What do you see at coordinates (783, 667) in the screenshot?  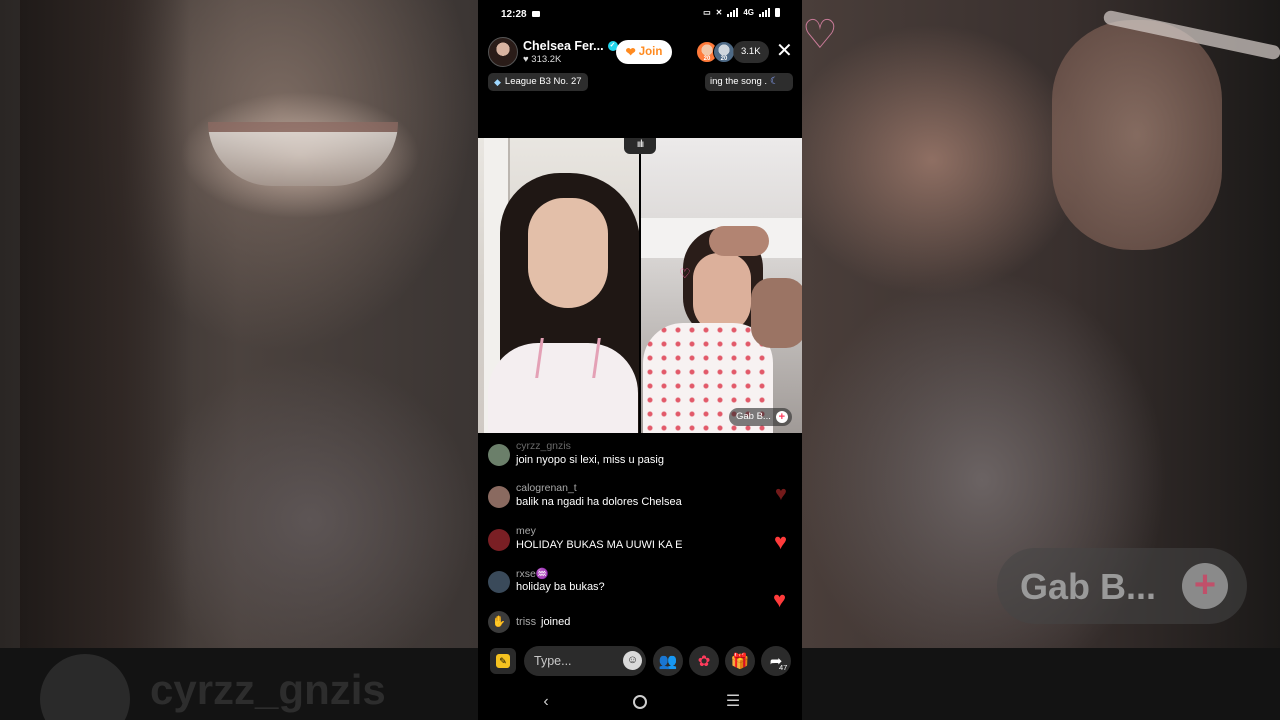 I see `share-count: 47` at bounding box center [783, 667].